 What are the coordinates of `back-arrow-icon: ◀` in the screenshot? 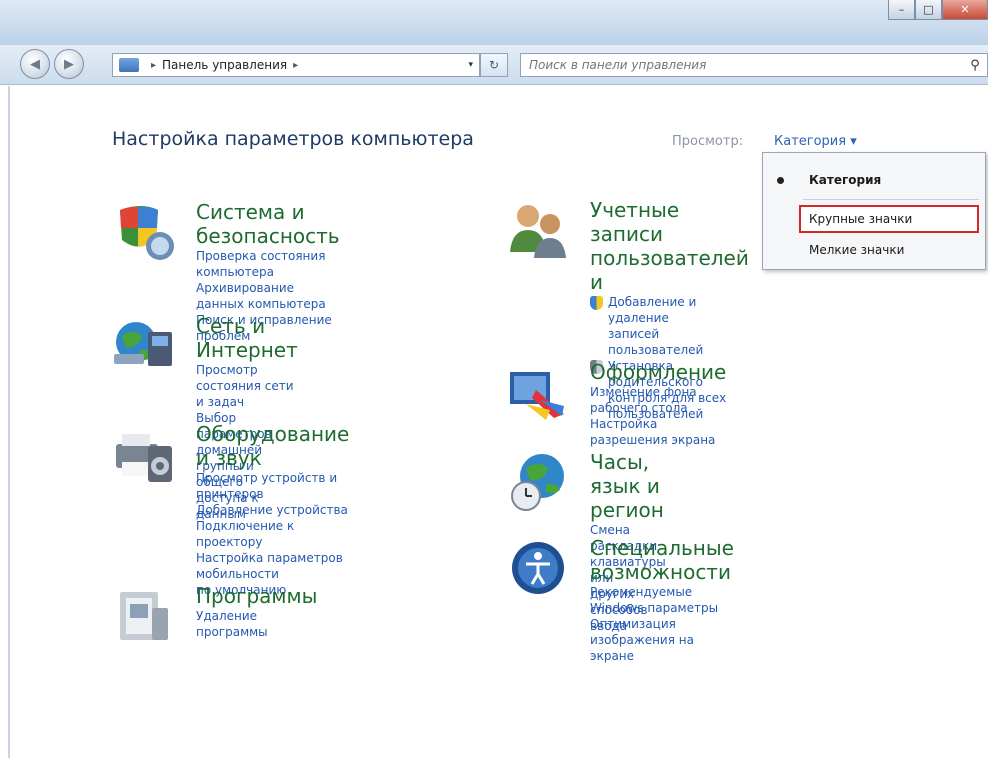 It's located at (35, 64).